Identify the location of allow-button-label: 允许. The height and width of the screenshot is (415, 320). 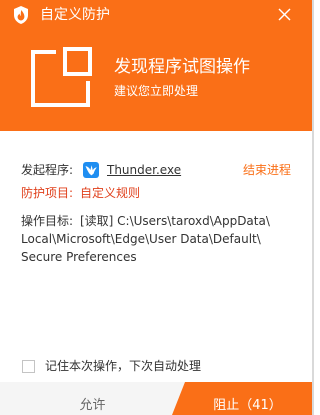
(92, 405).